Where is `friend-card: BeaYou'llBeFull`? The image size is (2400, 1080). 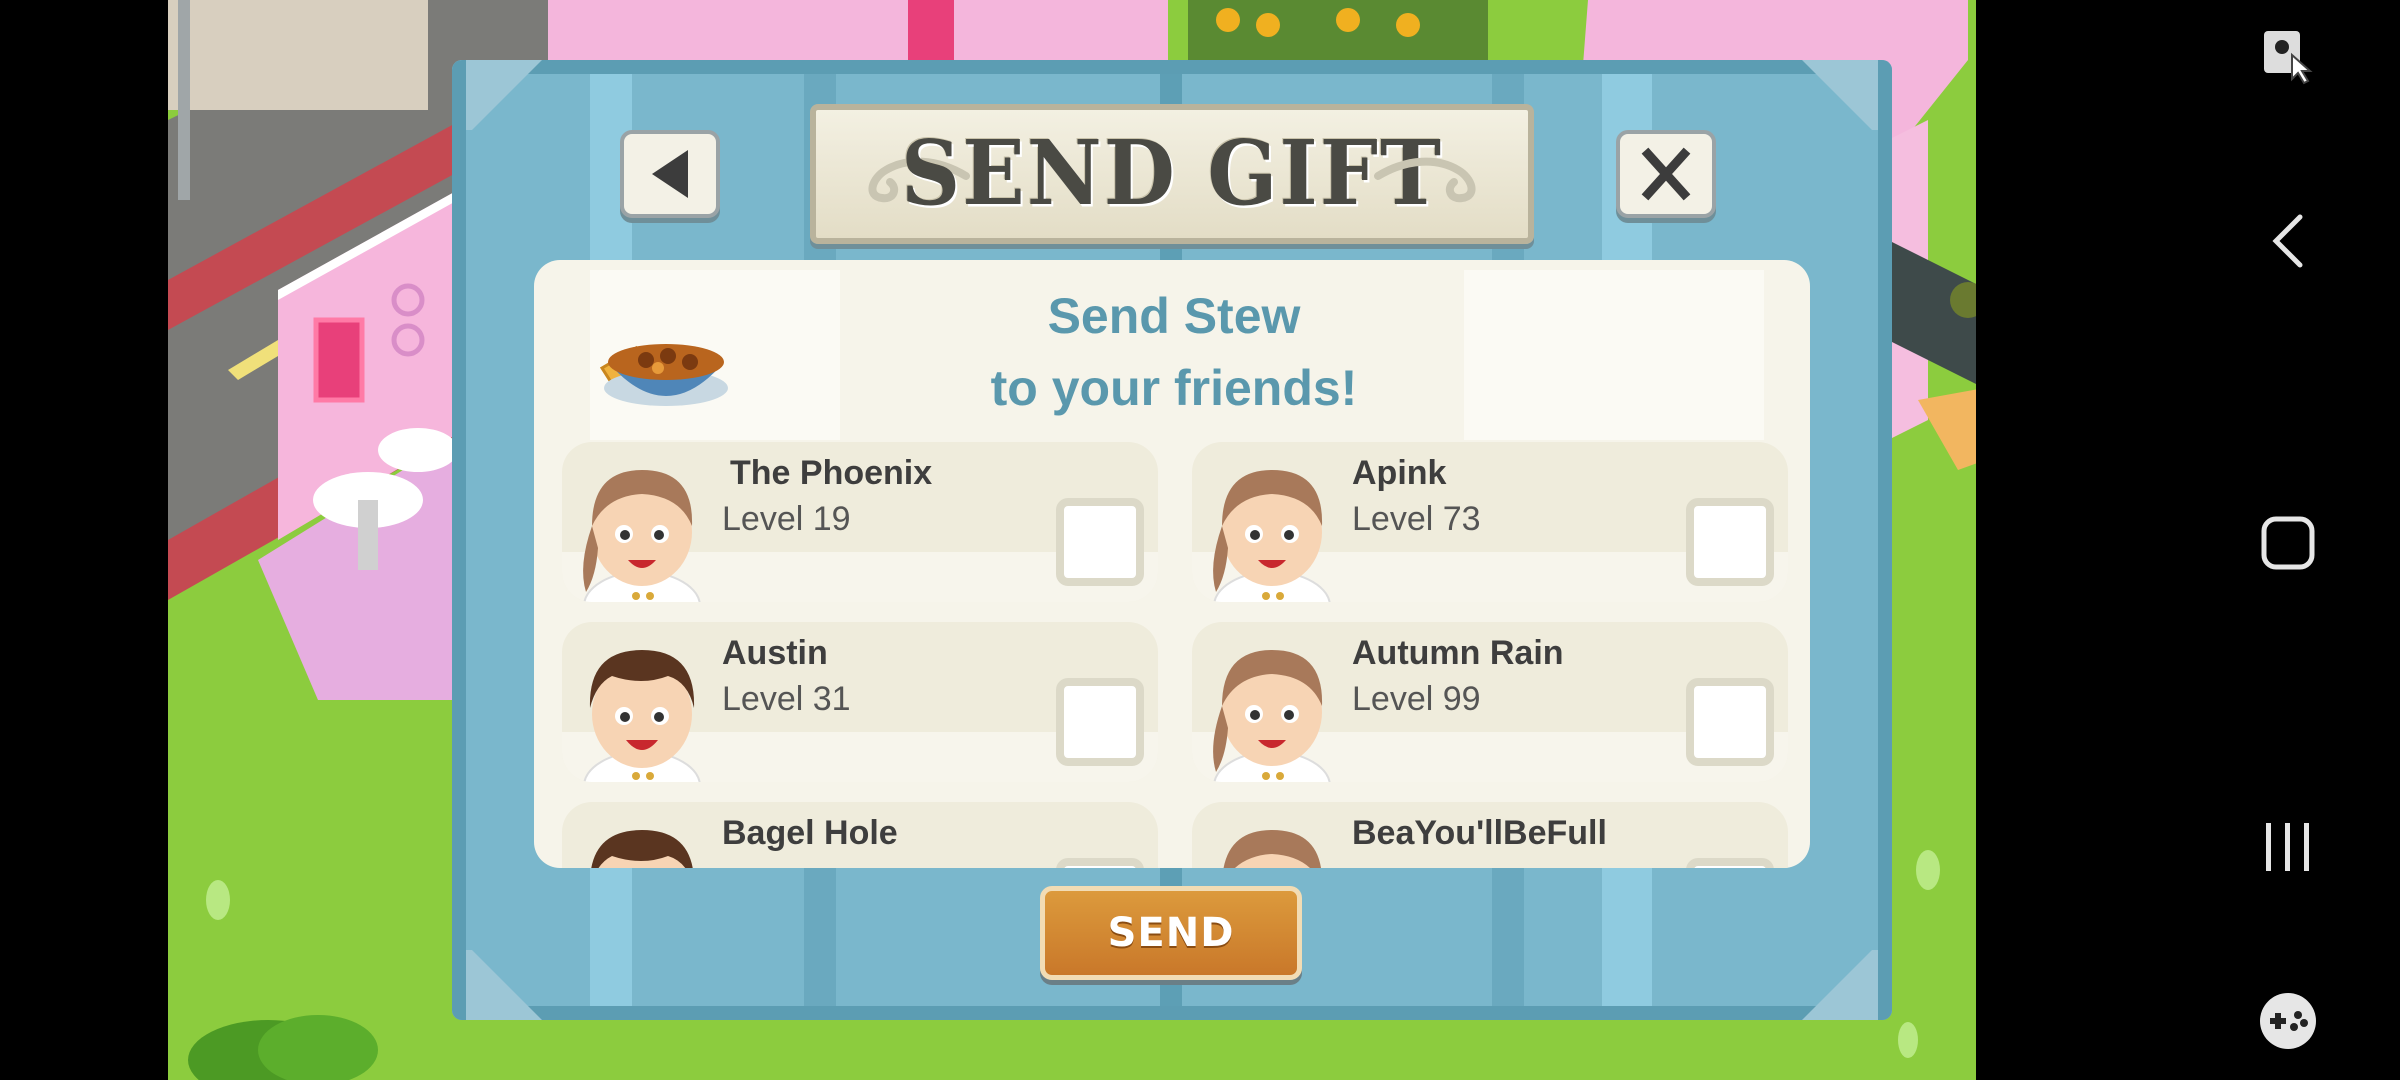 friend-card: BeaYou'llBeFull is located at coordinates (1490, 835).